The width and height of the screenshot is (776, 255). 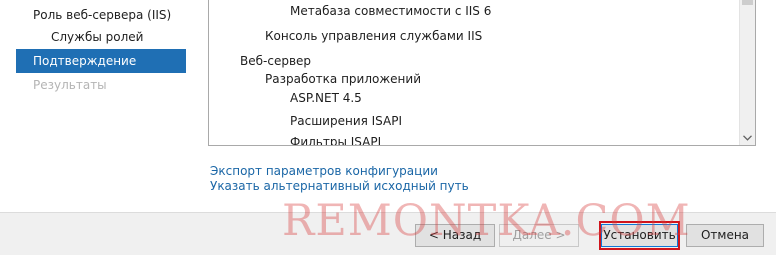 I want to click on feature-app-development: Разработка приложений, so click(x=343, y=79).